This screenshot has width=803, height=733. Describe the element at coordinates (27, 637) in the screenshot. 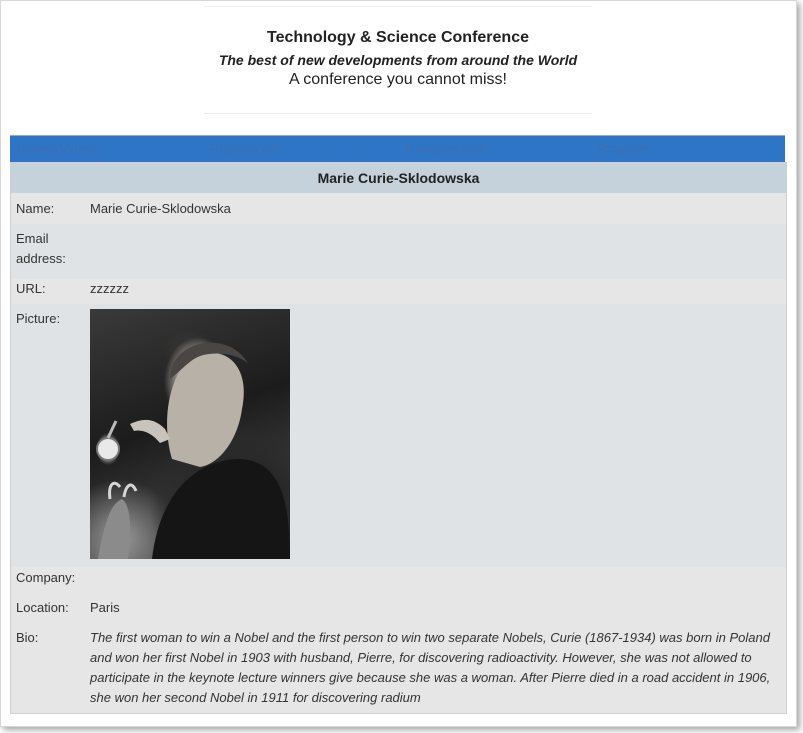

I see `bio-label: Bio:` at that location.